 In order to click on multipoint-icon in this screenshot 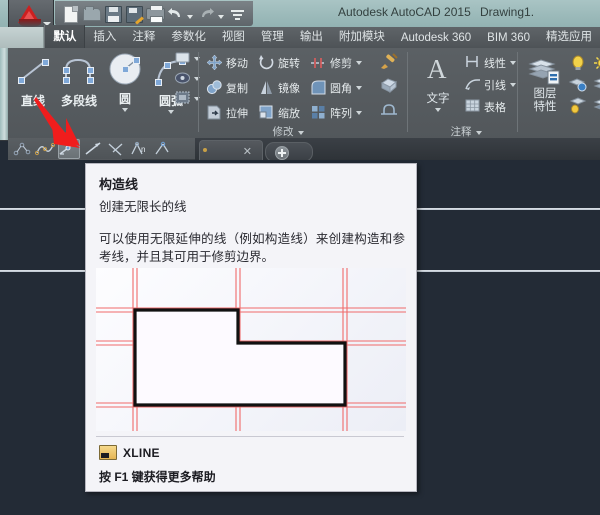, I will do `click(22, 149)`.